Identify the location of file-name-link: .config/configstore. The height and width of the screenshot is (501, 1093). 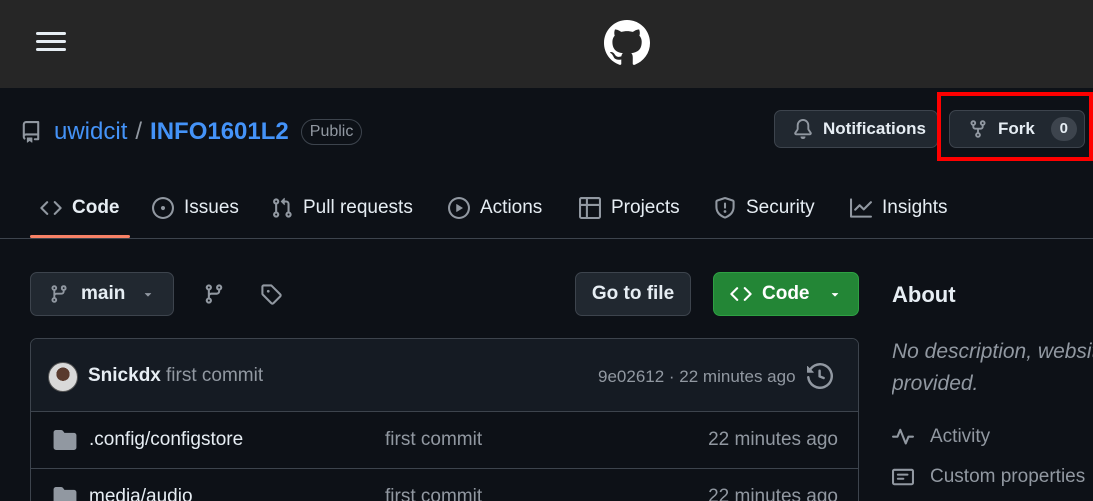
(166, 440).